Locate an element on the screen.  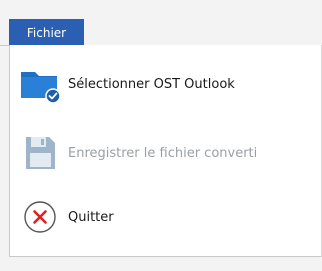
file-menu-tab: Fichier is located at coordinates (46, 32).